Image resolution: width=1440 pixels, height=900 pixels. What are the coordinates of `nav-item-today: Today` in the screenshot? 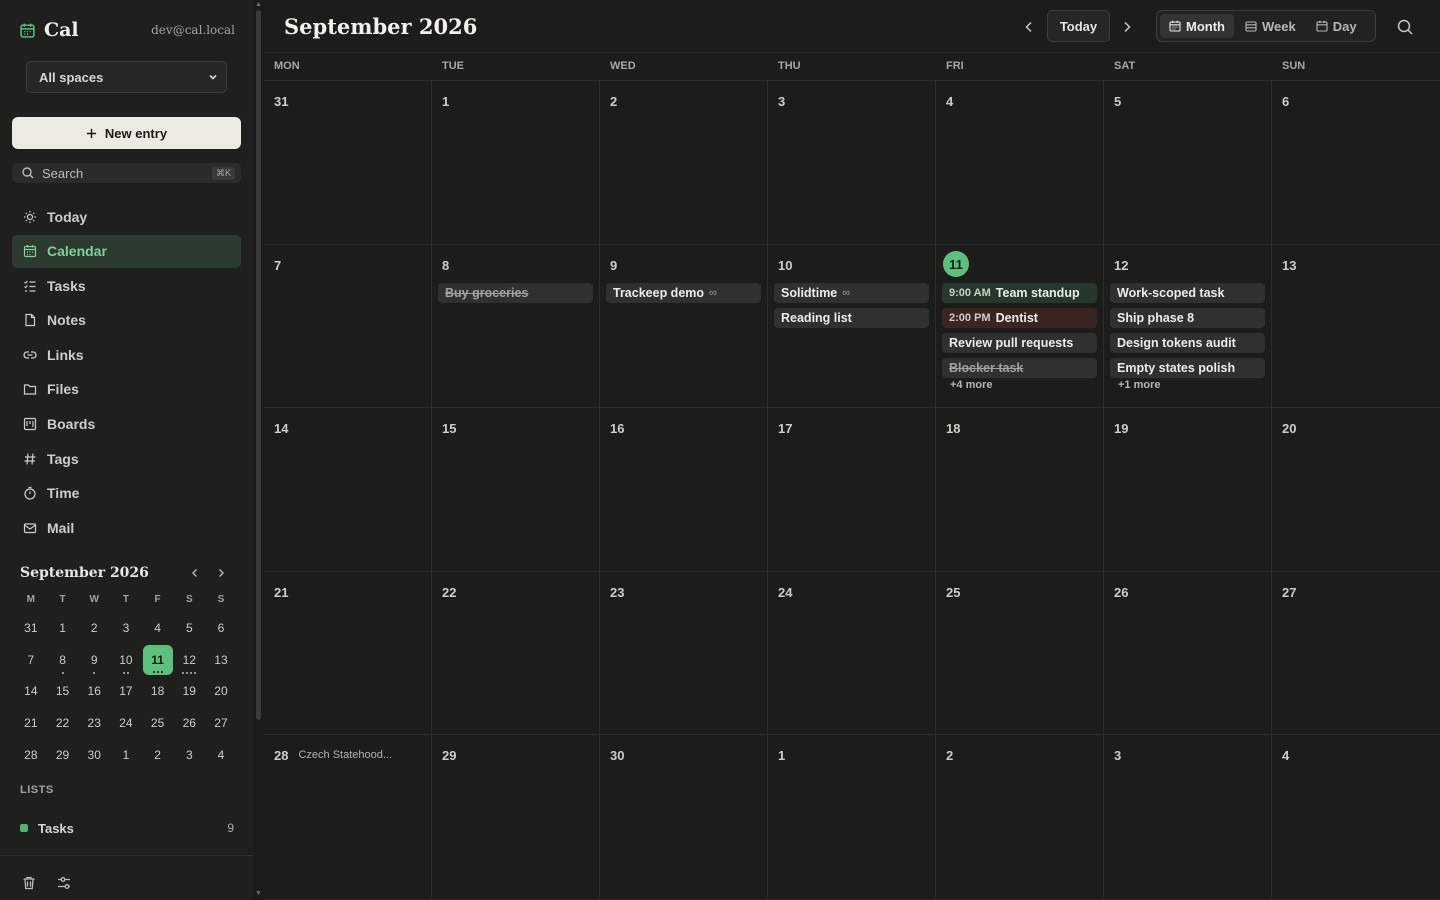 It's located at (126, 216).